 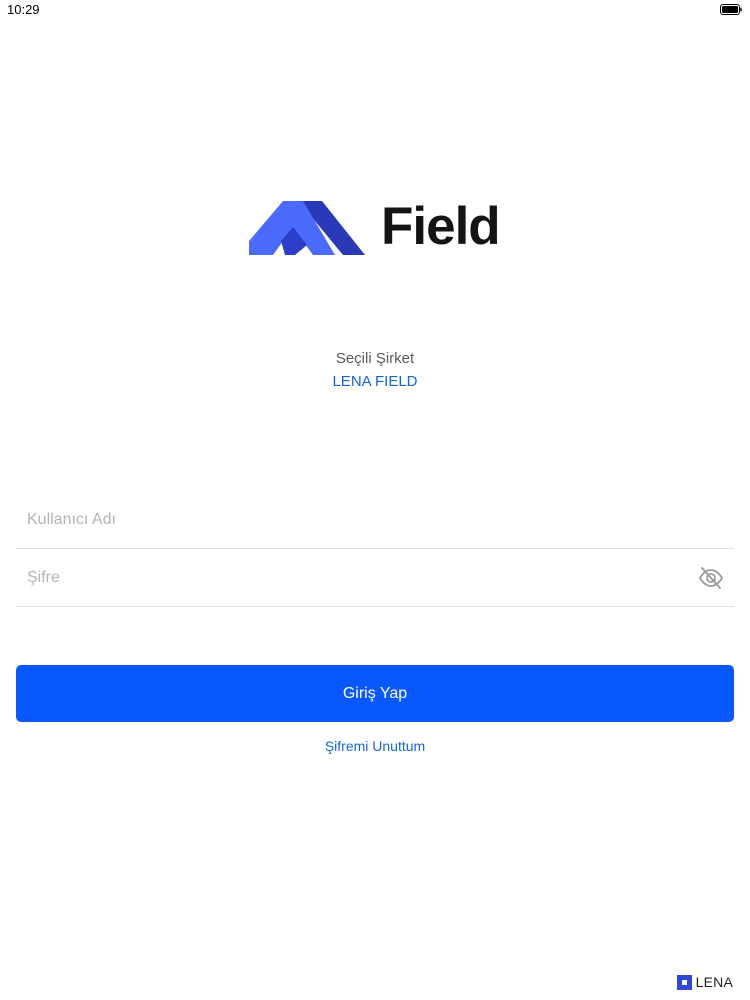 What do you see at coordinates (375, 10) in the screenshot?
I see `status-bar: 10:29` at bounding box center [375, 10].